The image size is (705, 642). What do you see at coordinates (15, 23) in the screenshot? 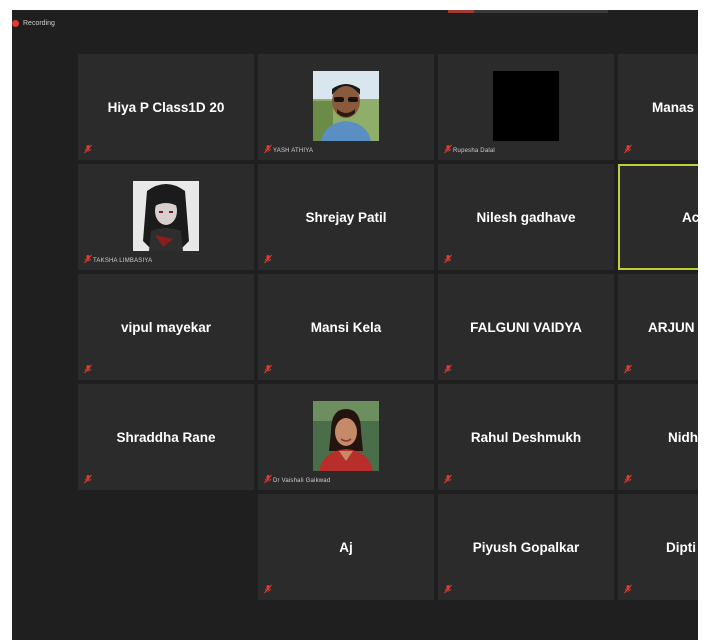
I see `recording-dot-icon` at bounding box center [15, 23].